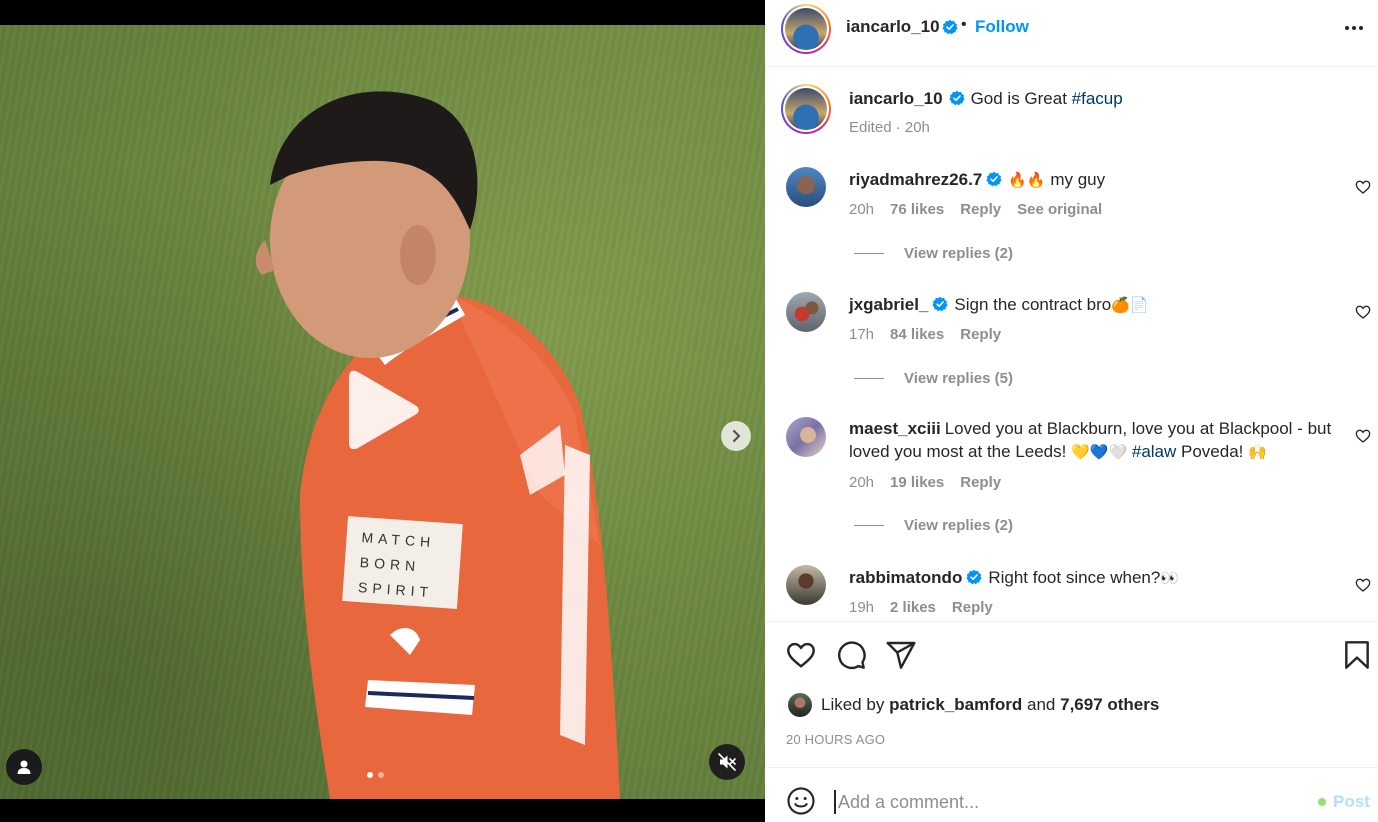 This screenshot has width=1378, height=822. What do you see at coordinates (835, 739) in the screenshot?
I see `post-timestamp: 20 HOURS AGO` at bounding box center [835, 739].